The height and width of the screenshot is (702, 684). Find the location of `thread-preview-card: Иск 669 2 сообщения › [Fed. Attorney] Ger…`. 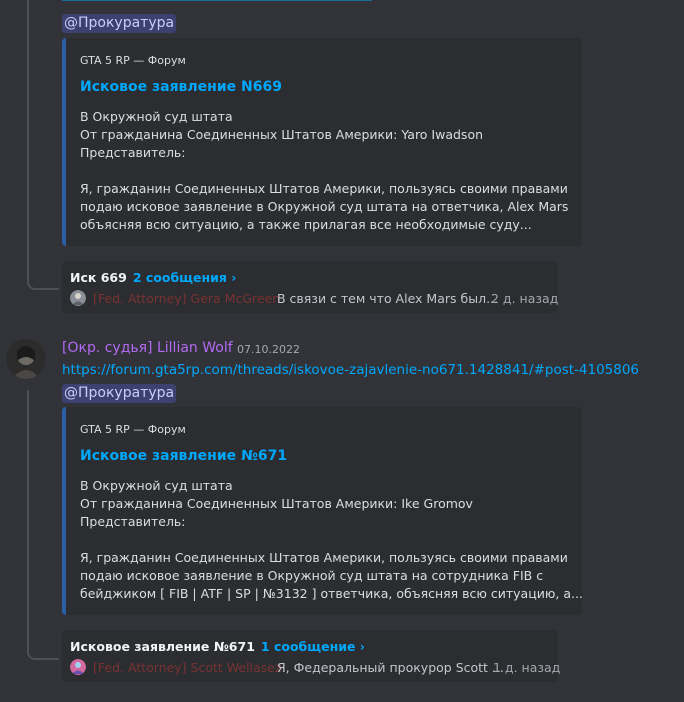

thread-preview-card: Иск 669 2 сообщения › [Fed. Attorney] Ger… is located at coordinates (310, 287).